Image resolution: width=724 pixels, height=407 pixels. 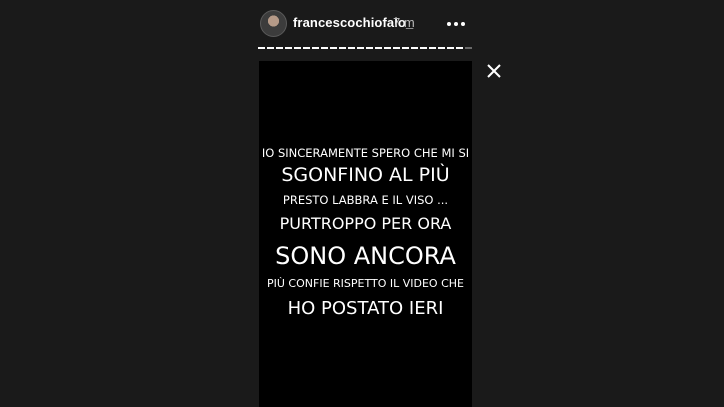 I want to click on story-line-6: PIÙ CONFIE RISPETTO IL VIDEO CHE, so click(x=365, y=283).